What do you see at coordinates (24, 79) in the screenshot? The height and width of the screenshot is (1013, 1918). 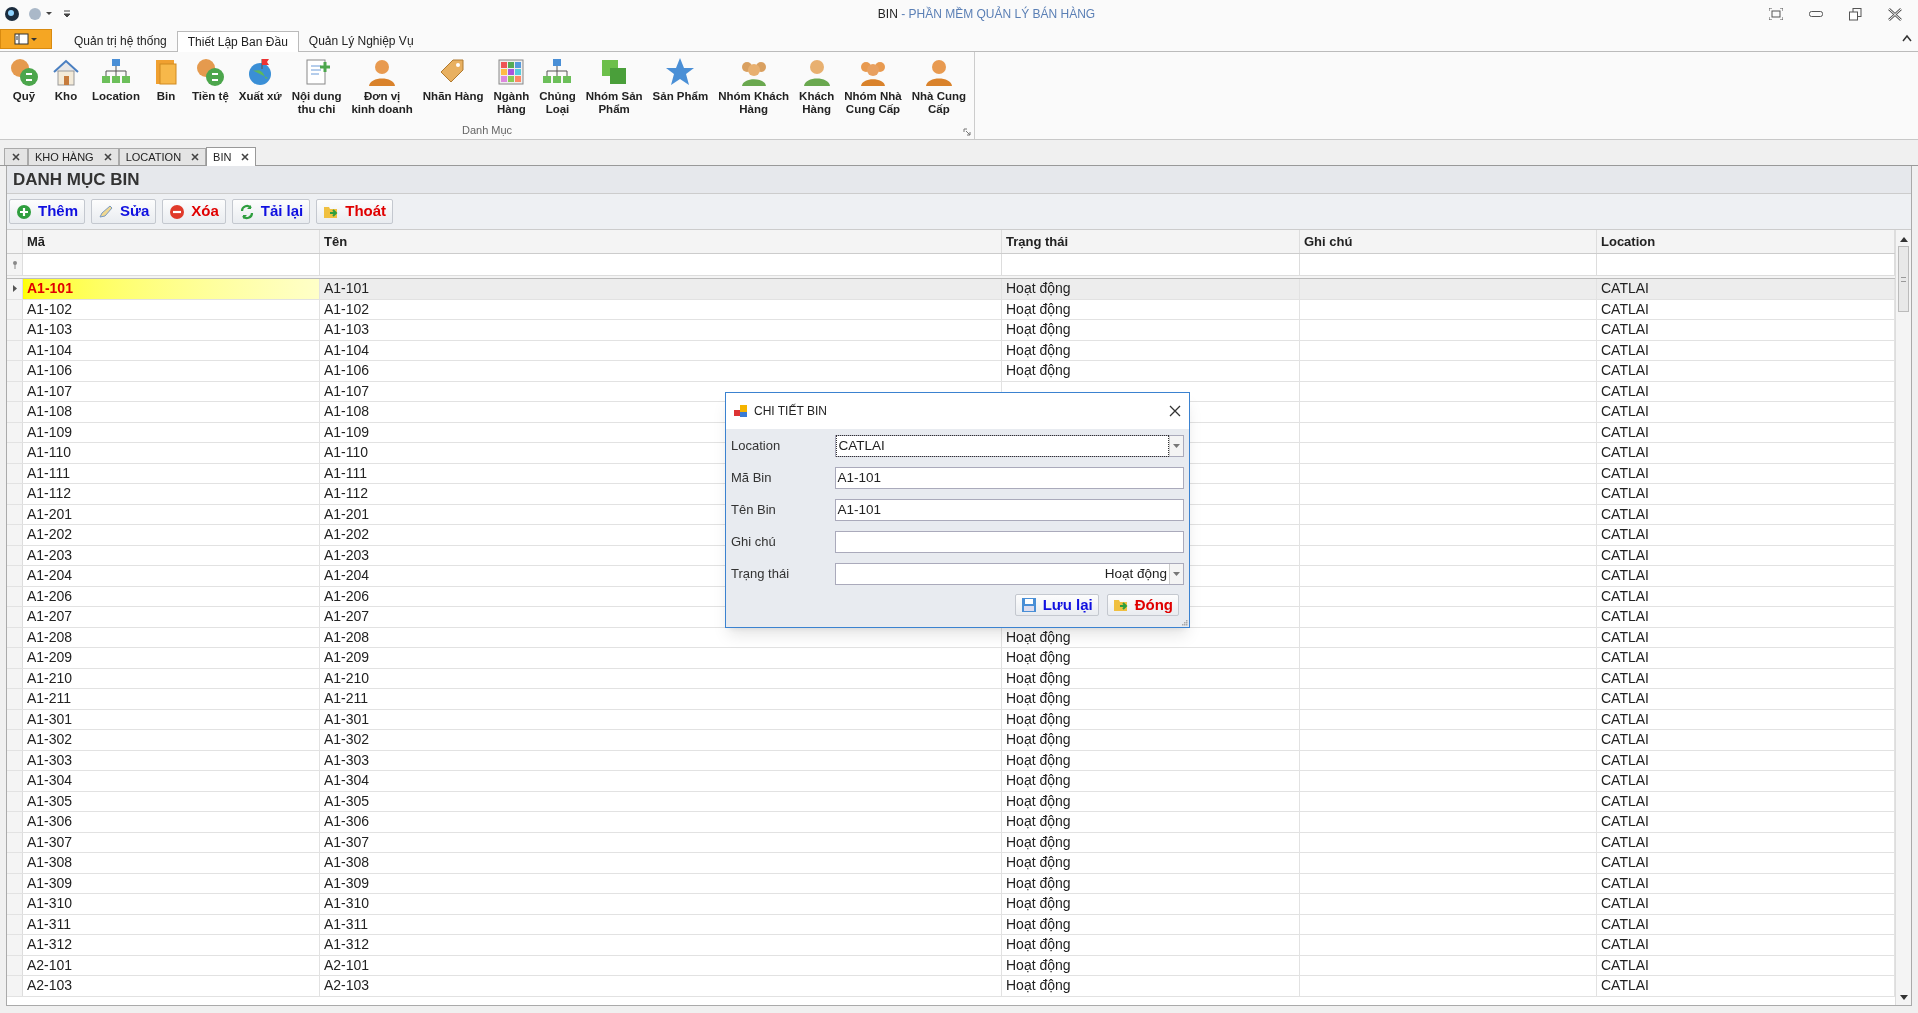 I see `ribbon-button: Quỹ` at bounding box center [24, 79].